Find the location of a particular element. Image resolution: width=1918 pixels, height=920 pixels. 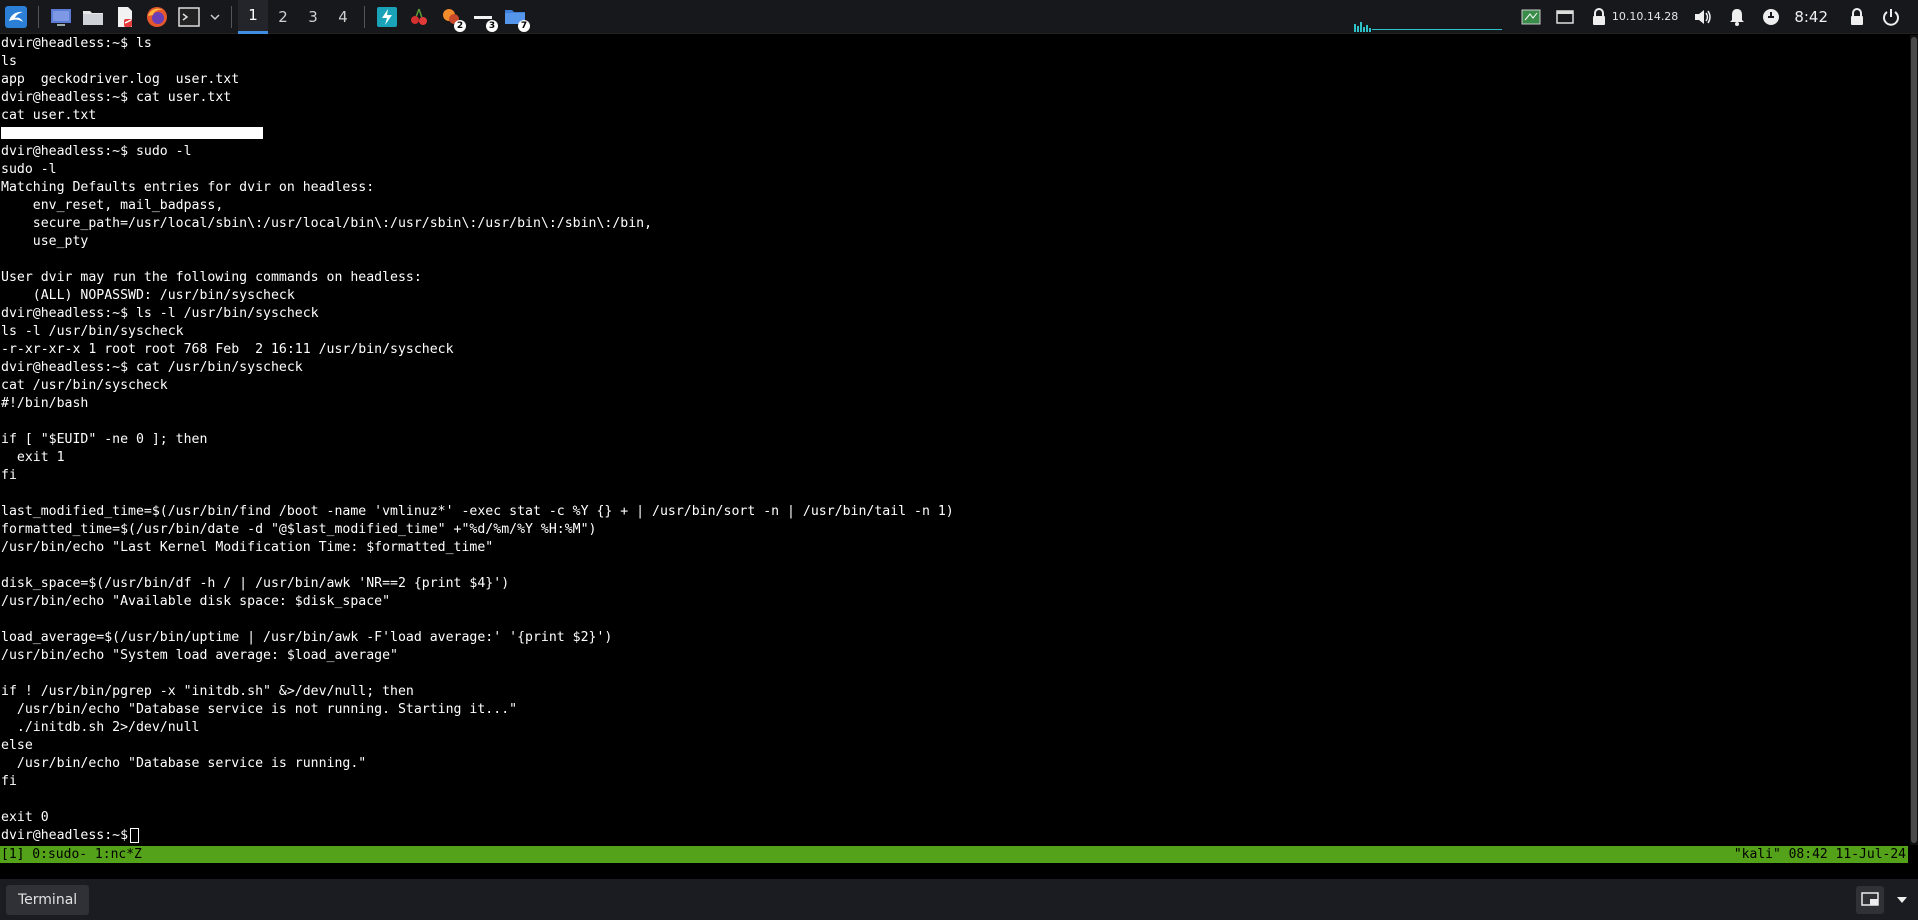

volume-icon is located at coordinates (1703, 17).